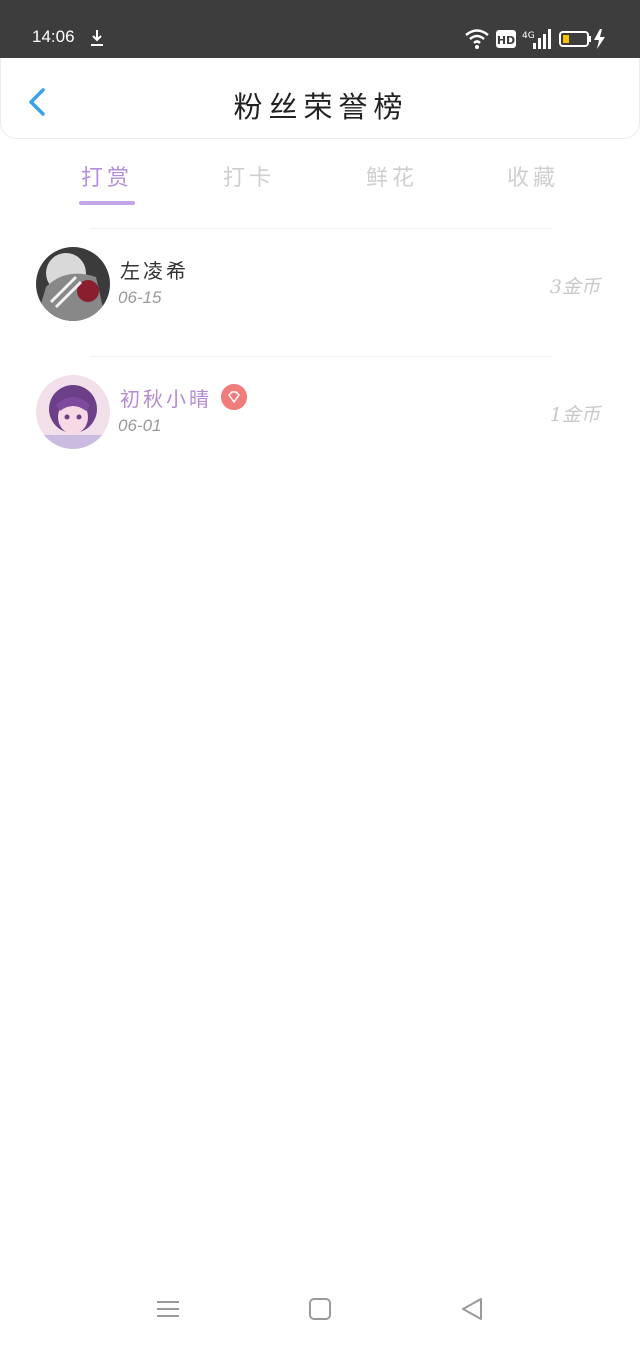  What do you see at coordinates (234, 397) in the screenshot?
I see `diamond-icon` at bounding box center [234, 397].